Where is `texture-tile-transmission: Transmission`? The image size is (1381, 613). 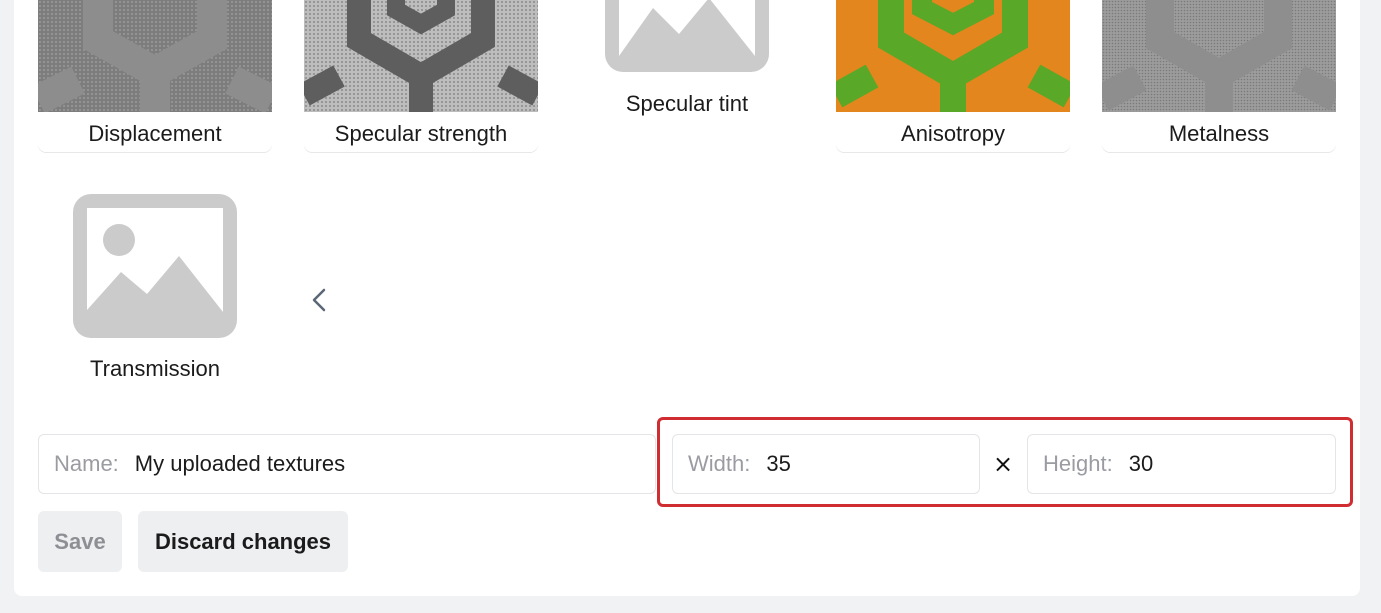 texture-tile-transmission: Transmission is located at coordinates (155, 290).